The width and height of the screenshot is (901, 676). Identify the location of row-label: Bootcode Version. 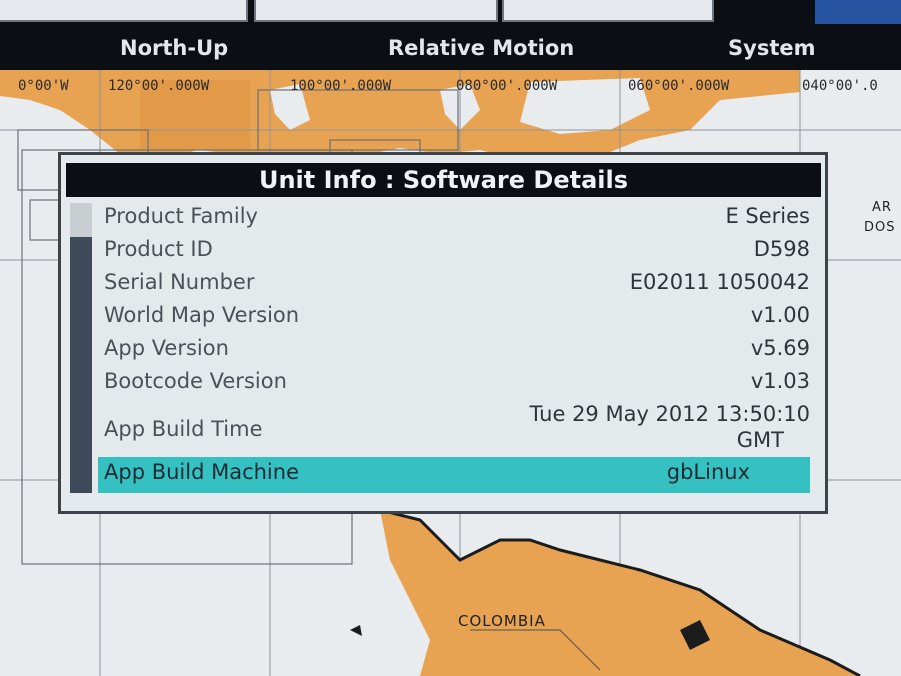
(195, 381).